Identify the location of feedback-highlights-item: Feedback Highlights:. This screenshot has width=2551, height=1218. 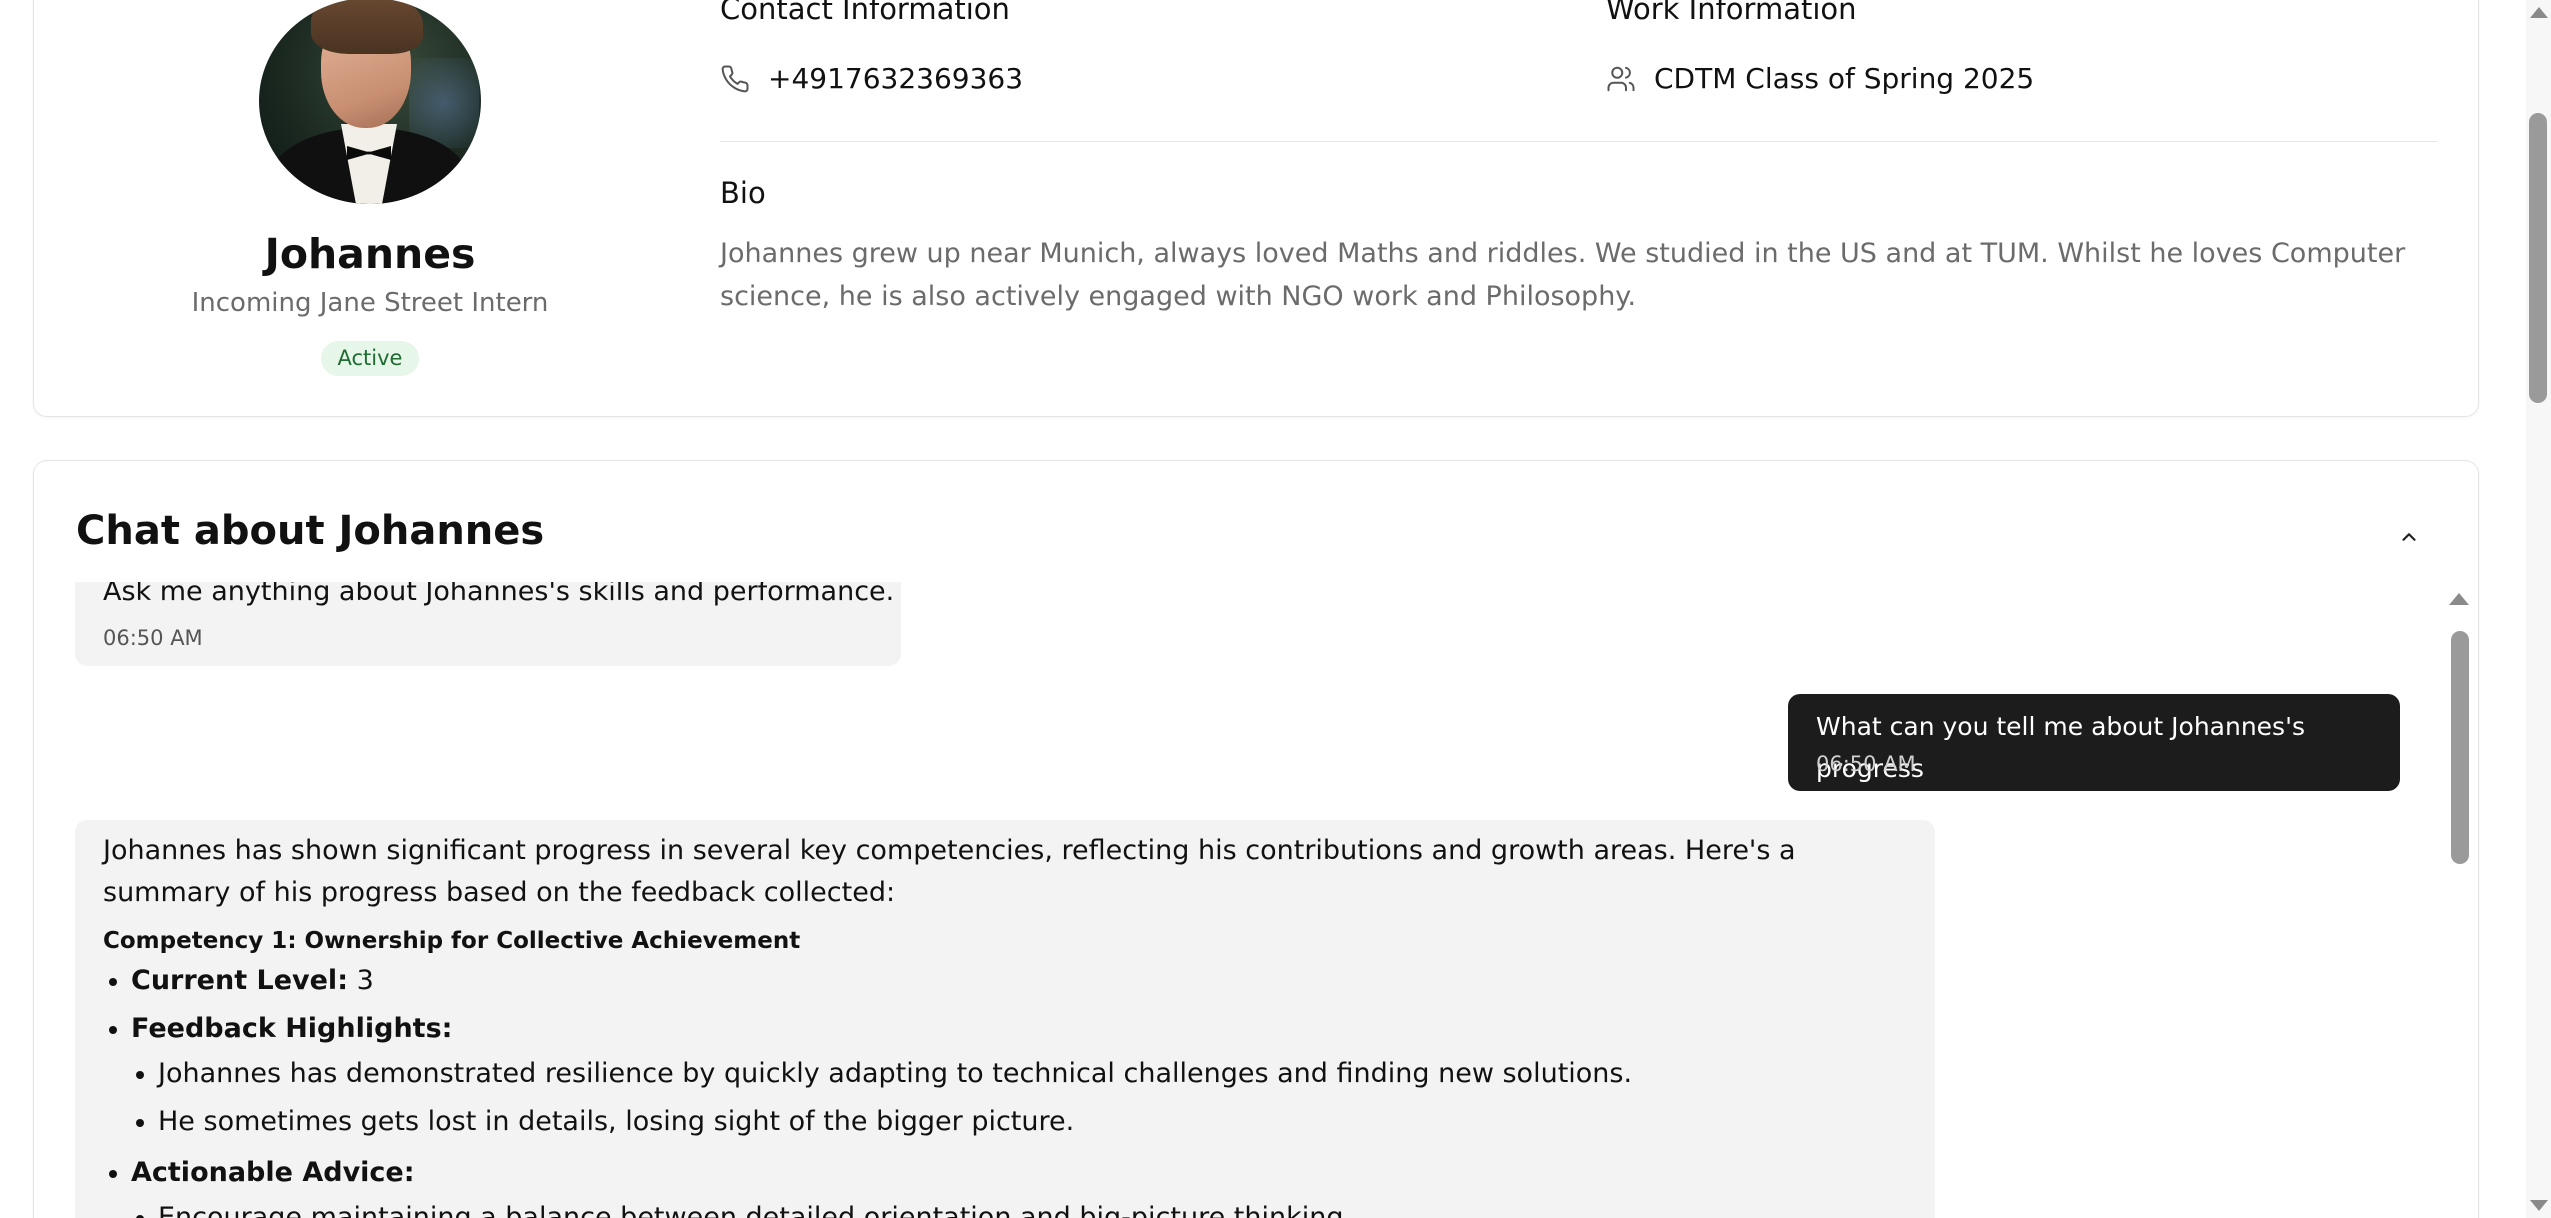
(1003, 1029).